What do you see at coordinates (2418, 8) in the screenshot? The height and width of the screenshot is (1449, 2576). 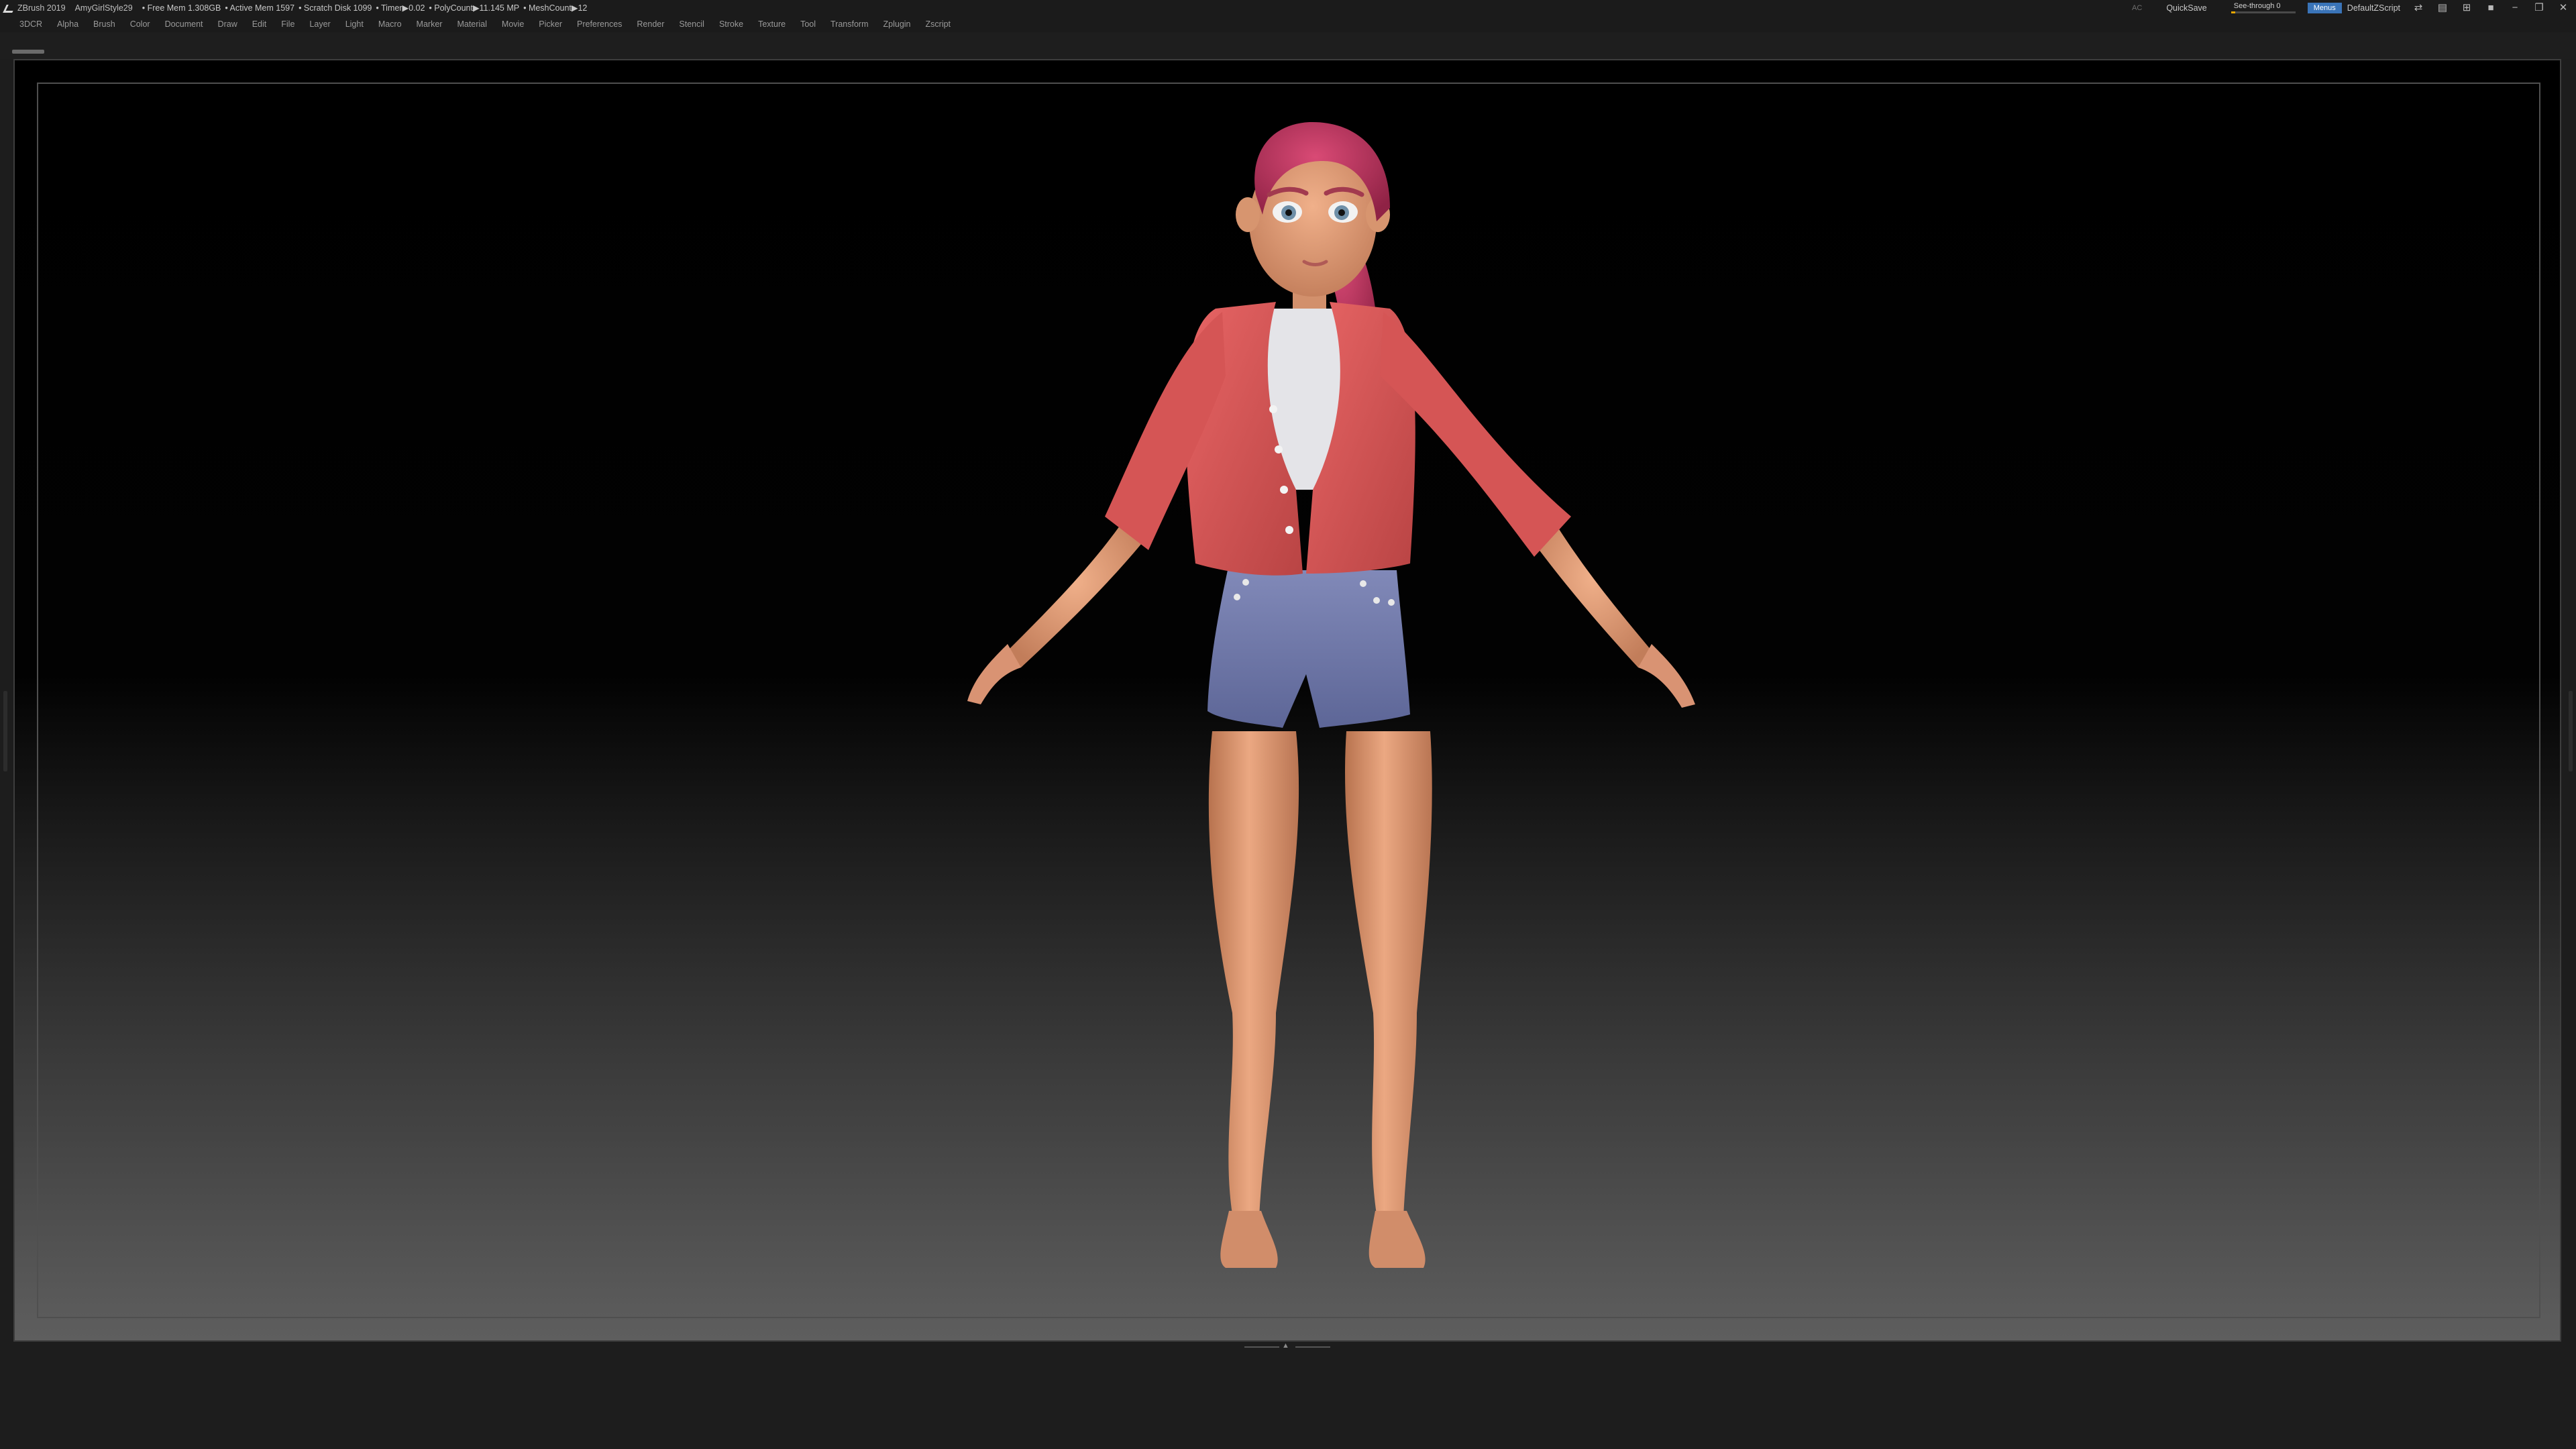 I see `layout-icon: ⇄` at bounding box center [2418, 8].